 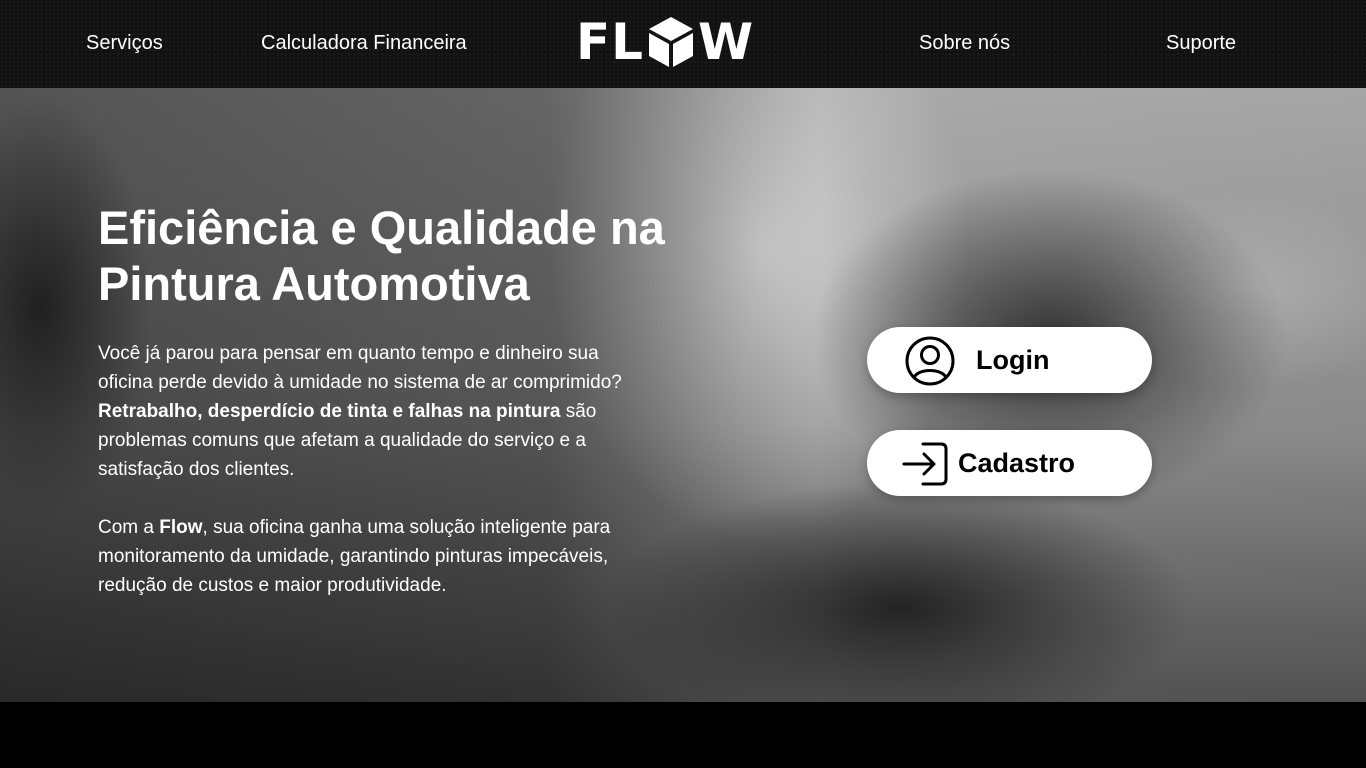 What do you see at coordinates (726, 42) in the screenshot?
I see `logo-text-right: W` at bounding box center [726, 42].